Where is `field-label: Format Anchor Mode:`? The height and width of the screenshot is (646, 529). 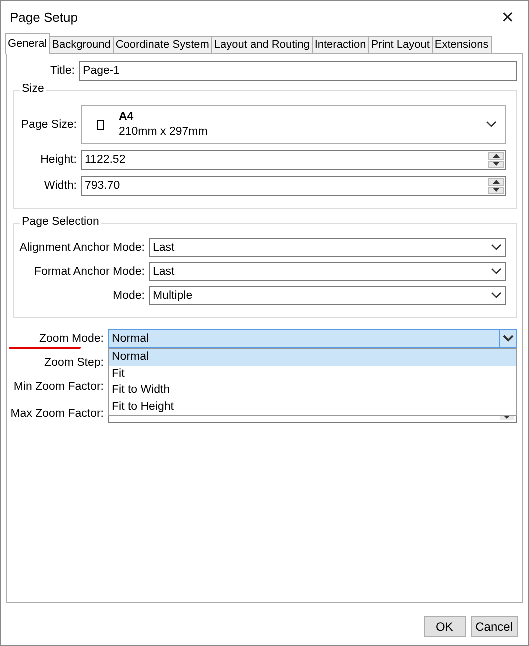 field-label: Format Anchor Mode: is located at coordinates (89, 272).